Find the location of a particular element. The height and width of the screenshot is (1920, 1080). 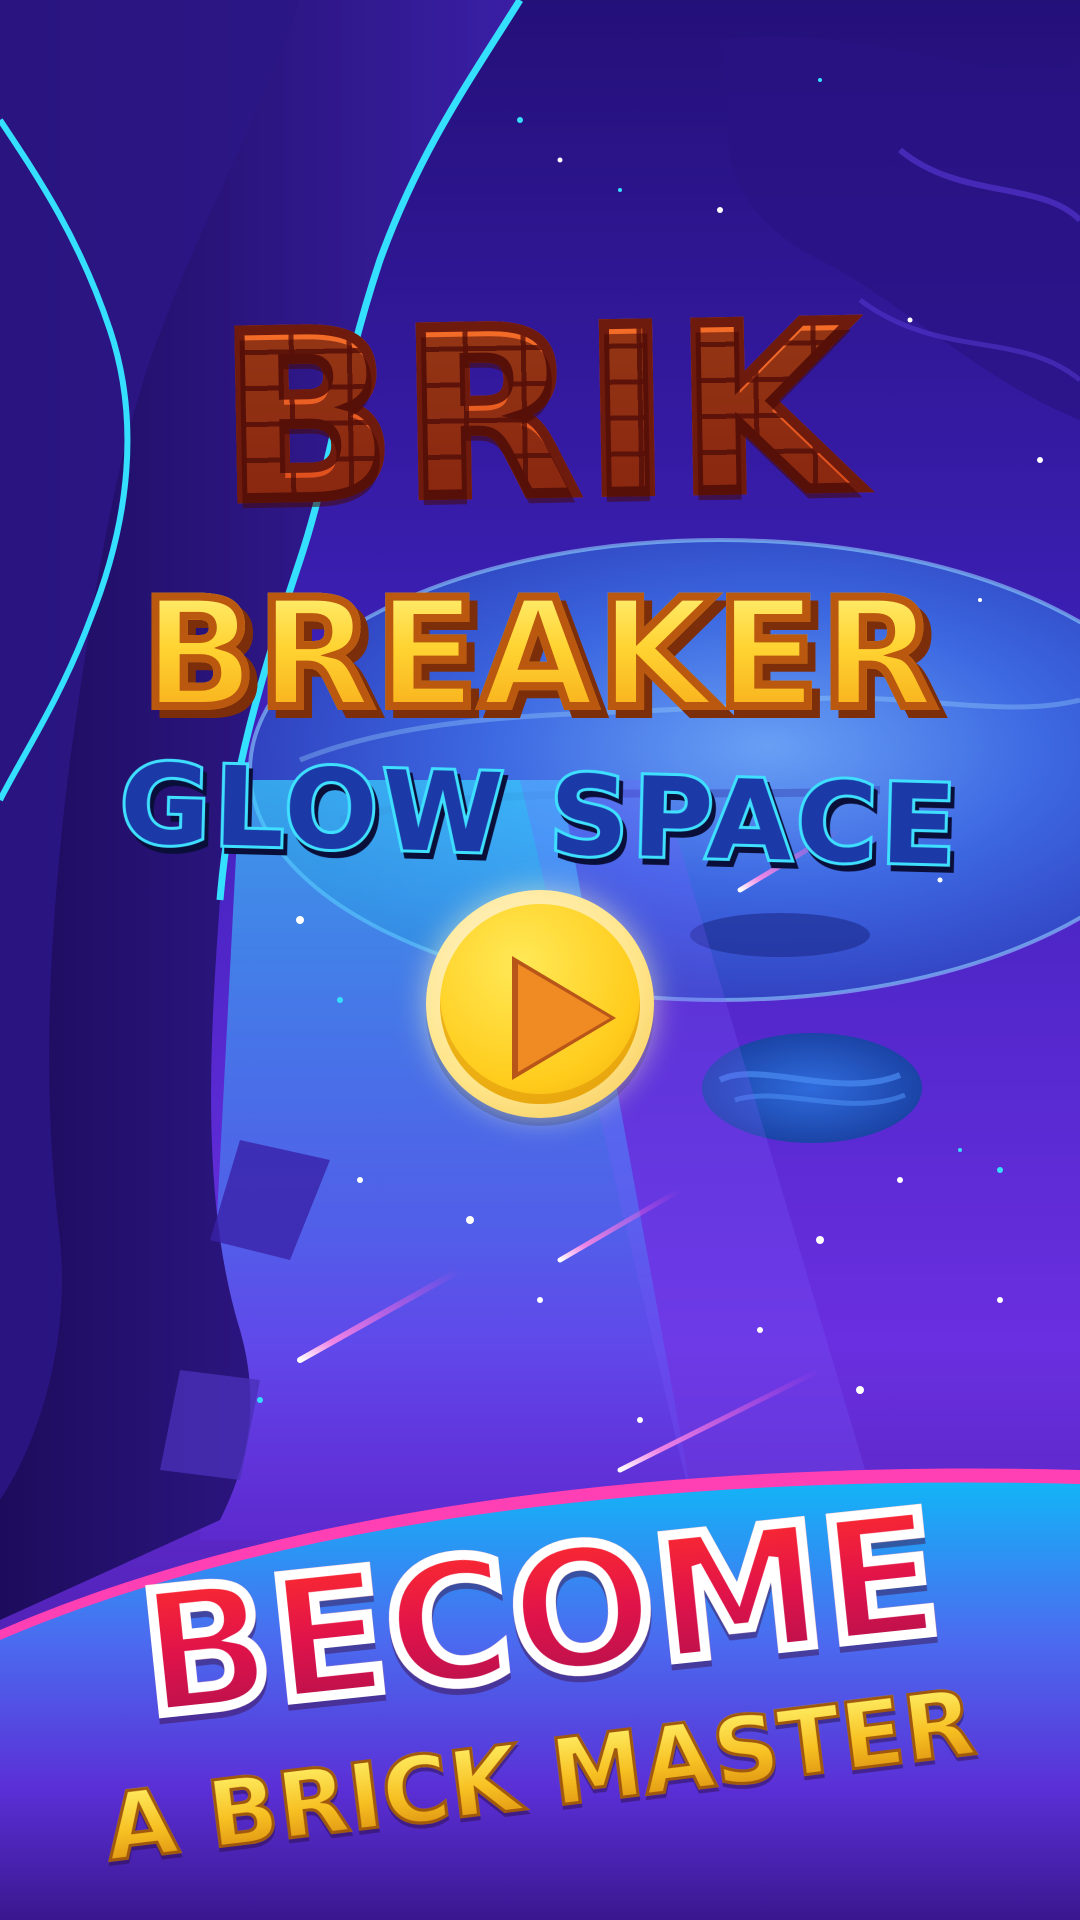

play-button is located at coordinates (540, 1004).